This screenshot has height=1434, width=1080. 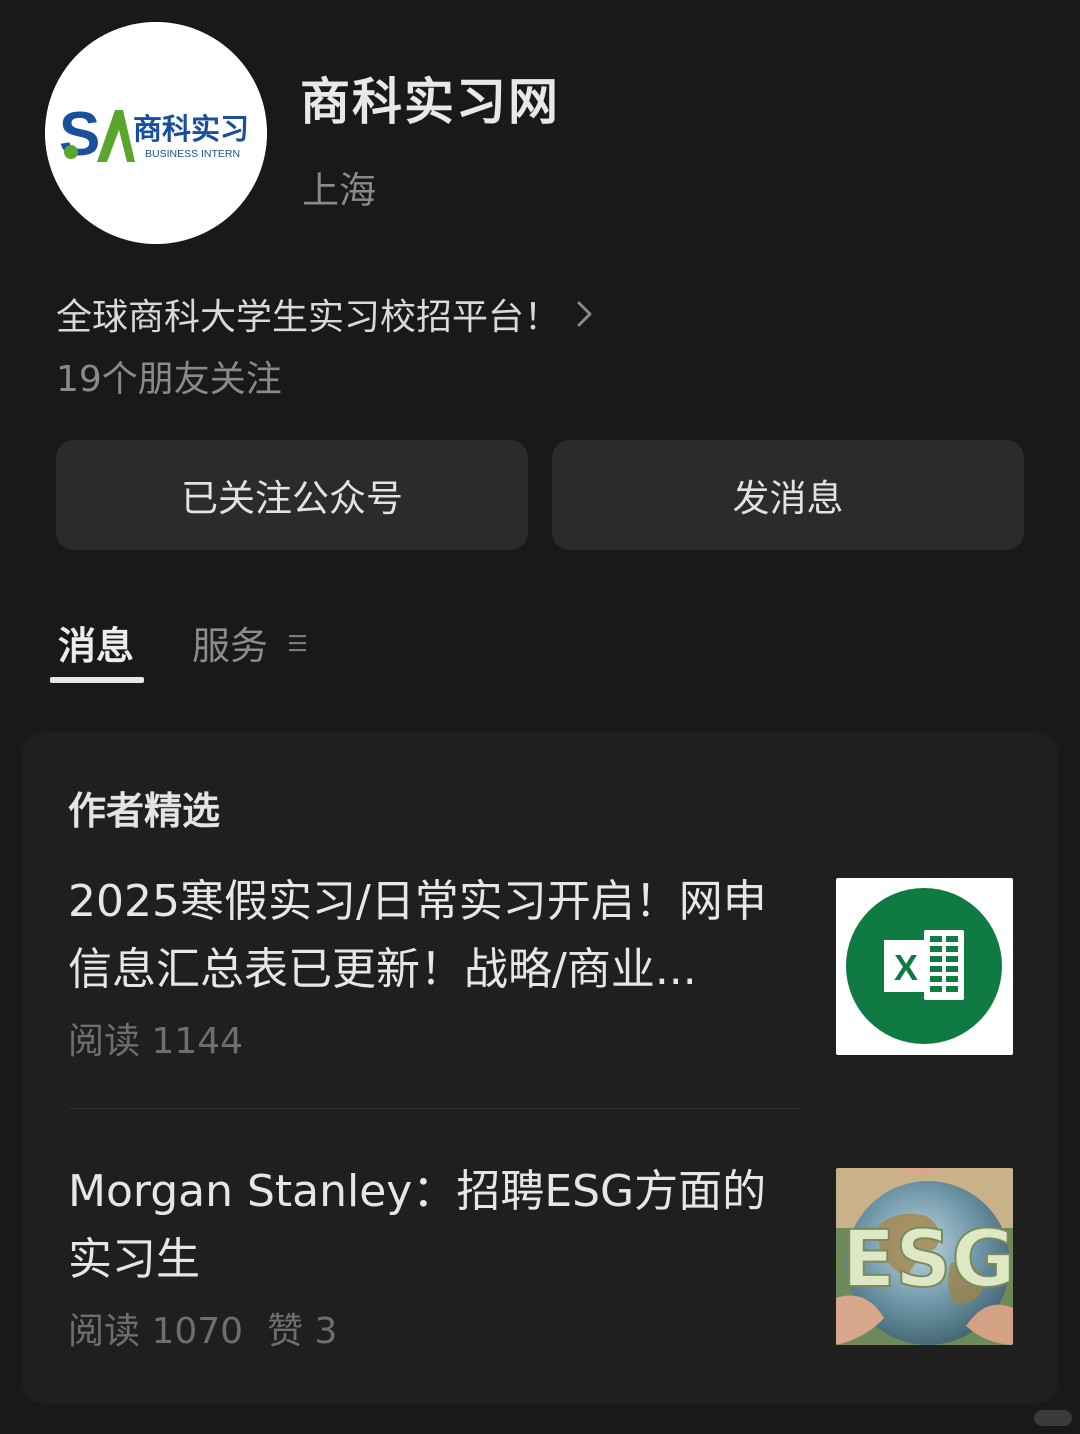 I want to click on account-location: 上海, so click(x=339, y=190).